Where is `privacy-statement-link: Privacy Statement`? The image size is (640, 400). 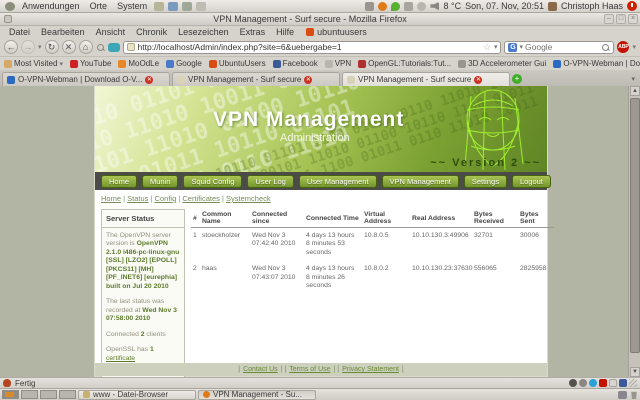
privacy-statement-link: Privacy Statement is located at coordinates (370, 369).